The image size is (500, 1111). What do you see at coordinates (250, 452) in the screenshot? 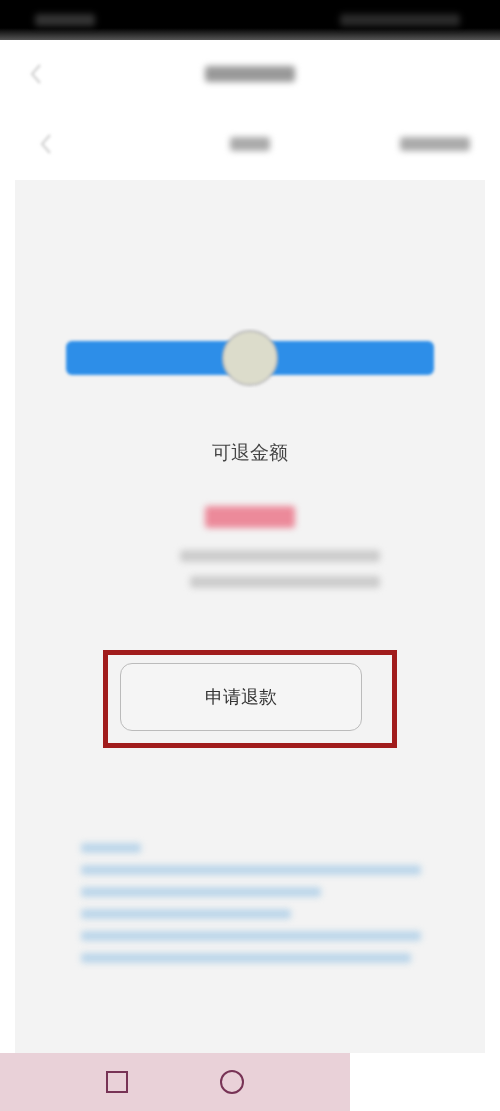
I see `refund-label: 可退金额` at bounding box center [250, 452].